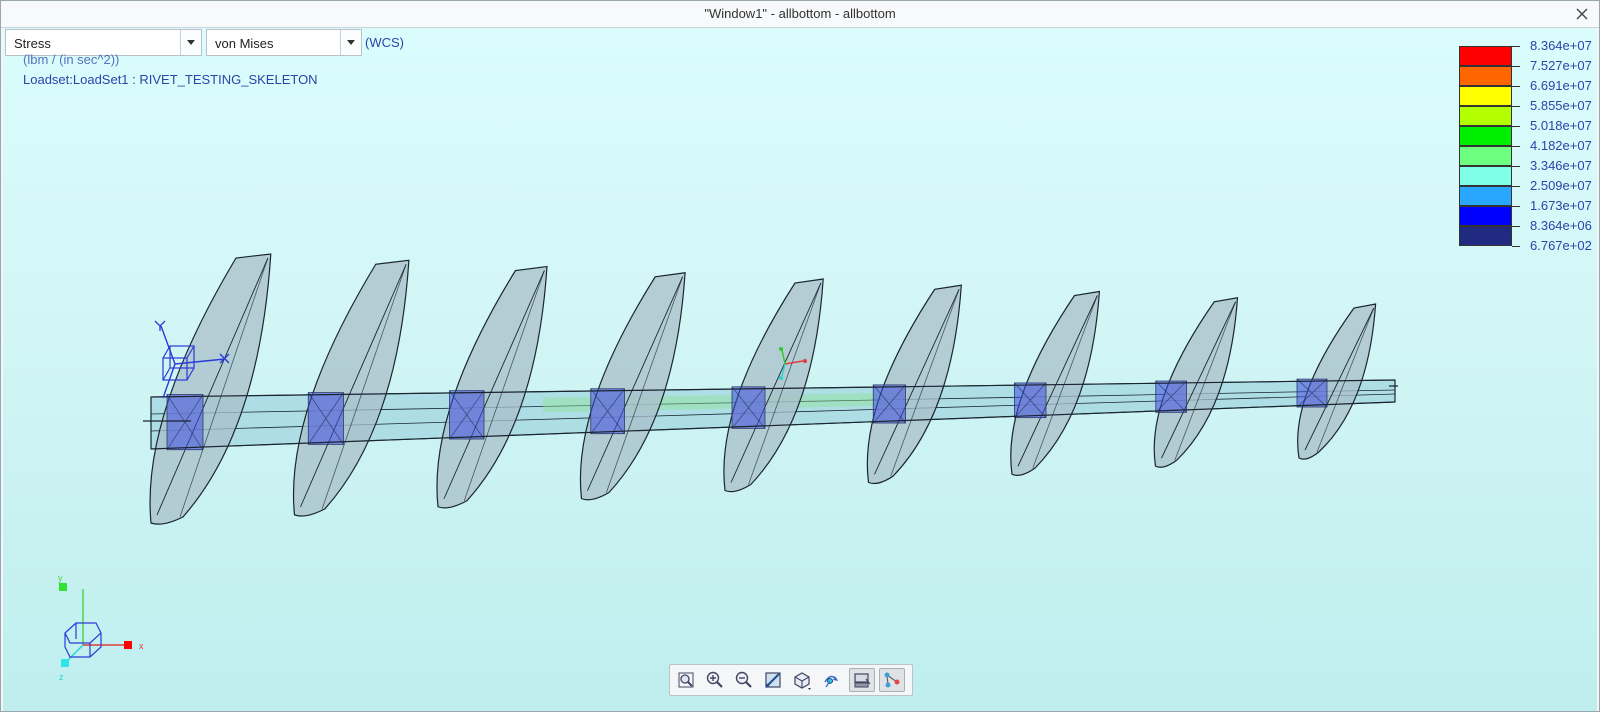 This screenshot has height=712, width=1600. Describe the element at coordinates (1561, 45) in the screenshot. I see `legend-label: 8.364e+07` at that location.